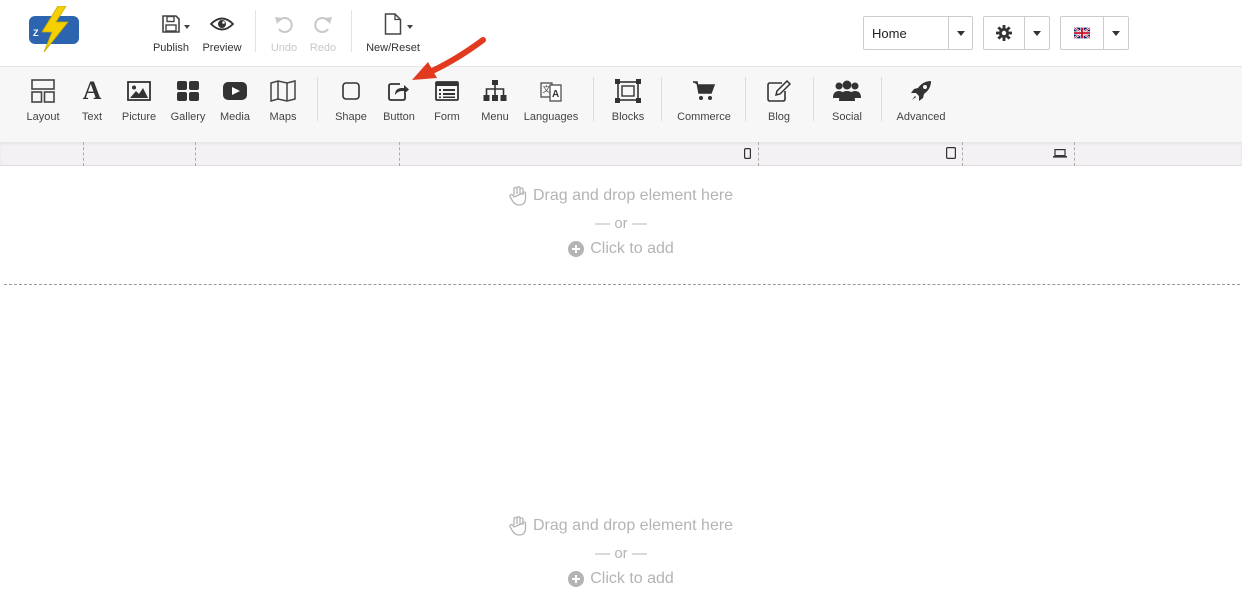  What do you see at coordinates (633, 195) in the screenshot?
I see `drag-drop-text: Drag and drop element here` at bounding box center [633, 195].